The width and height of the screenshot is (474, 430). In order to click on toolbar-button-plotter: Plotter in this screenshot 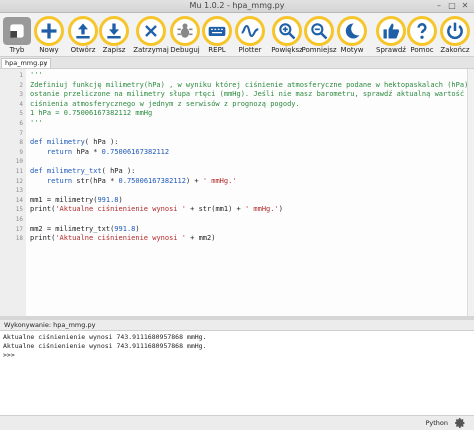, I will do `click(250, 36)`.